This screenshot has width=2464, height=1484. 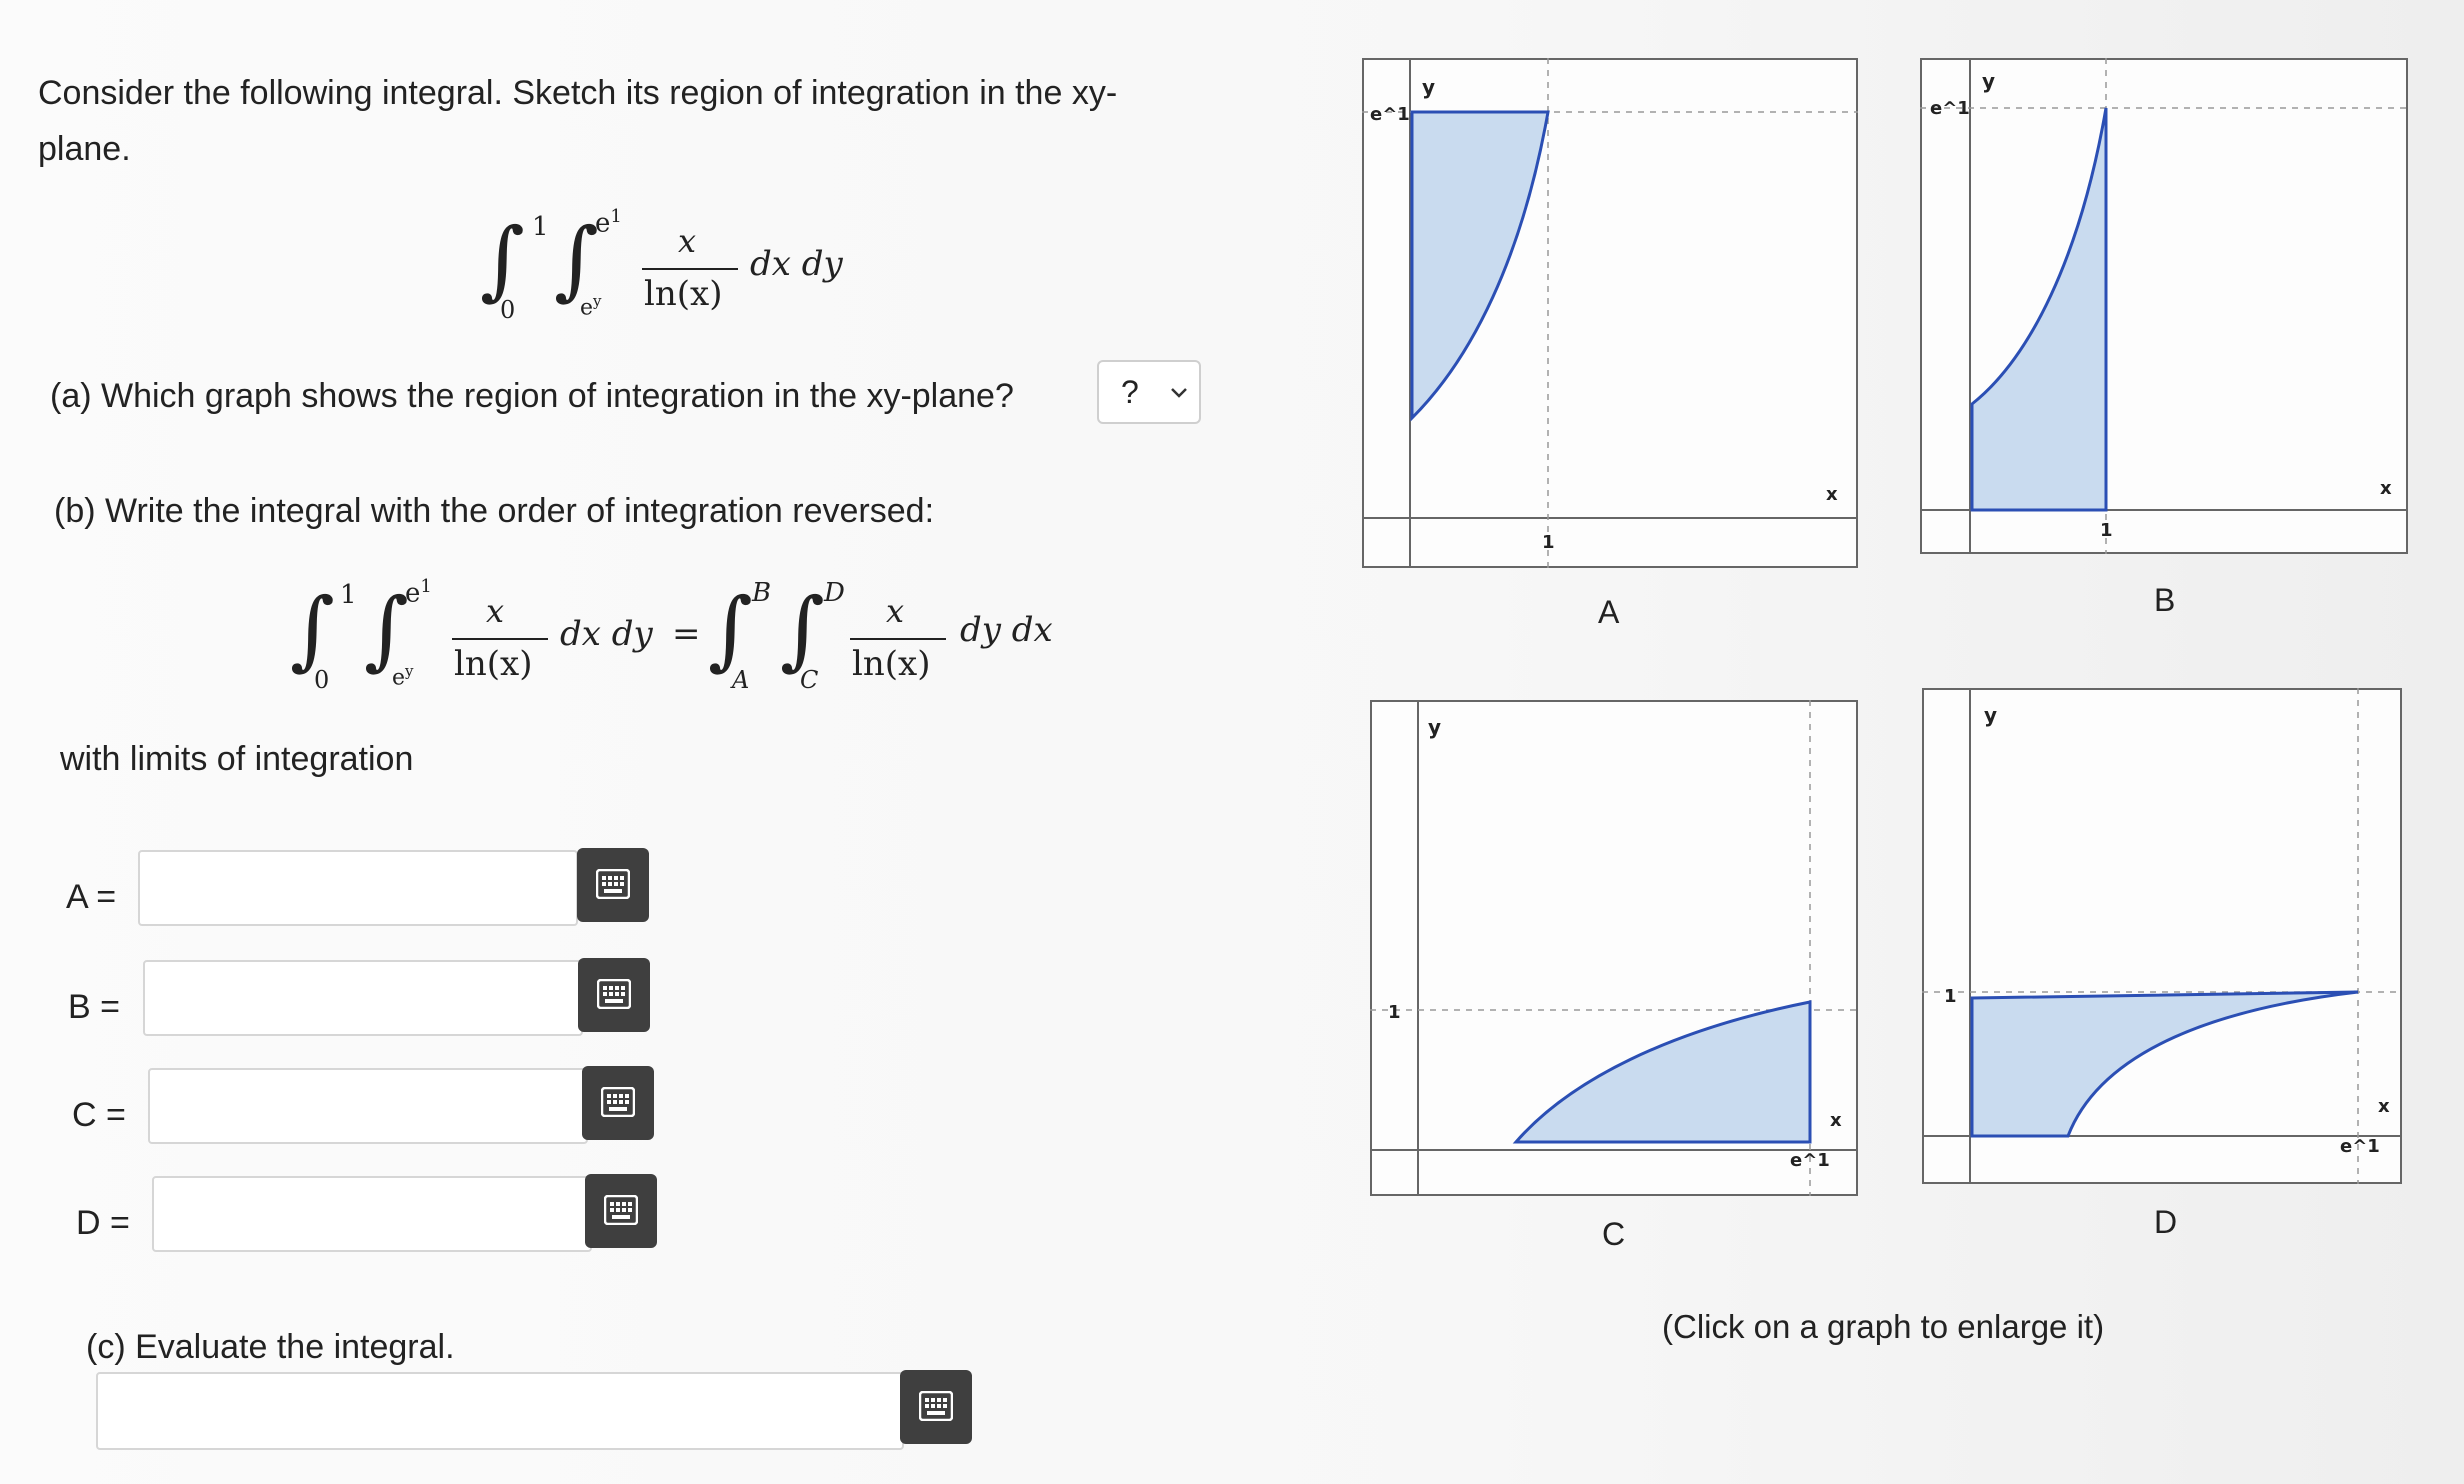 What do you see at coordinates (1614, 948) in the screenshot?
I see `graph-c: y 1 e^1 x` at bounding box center [1614, 948].